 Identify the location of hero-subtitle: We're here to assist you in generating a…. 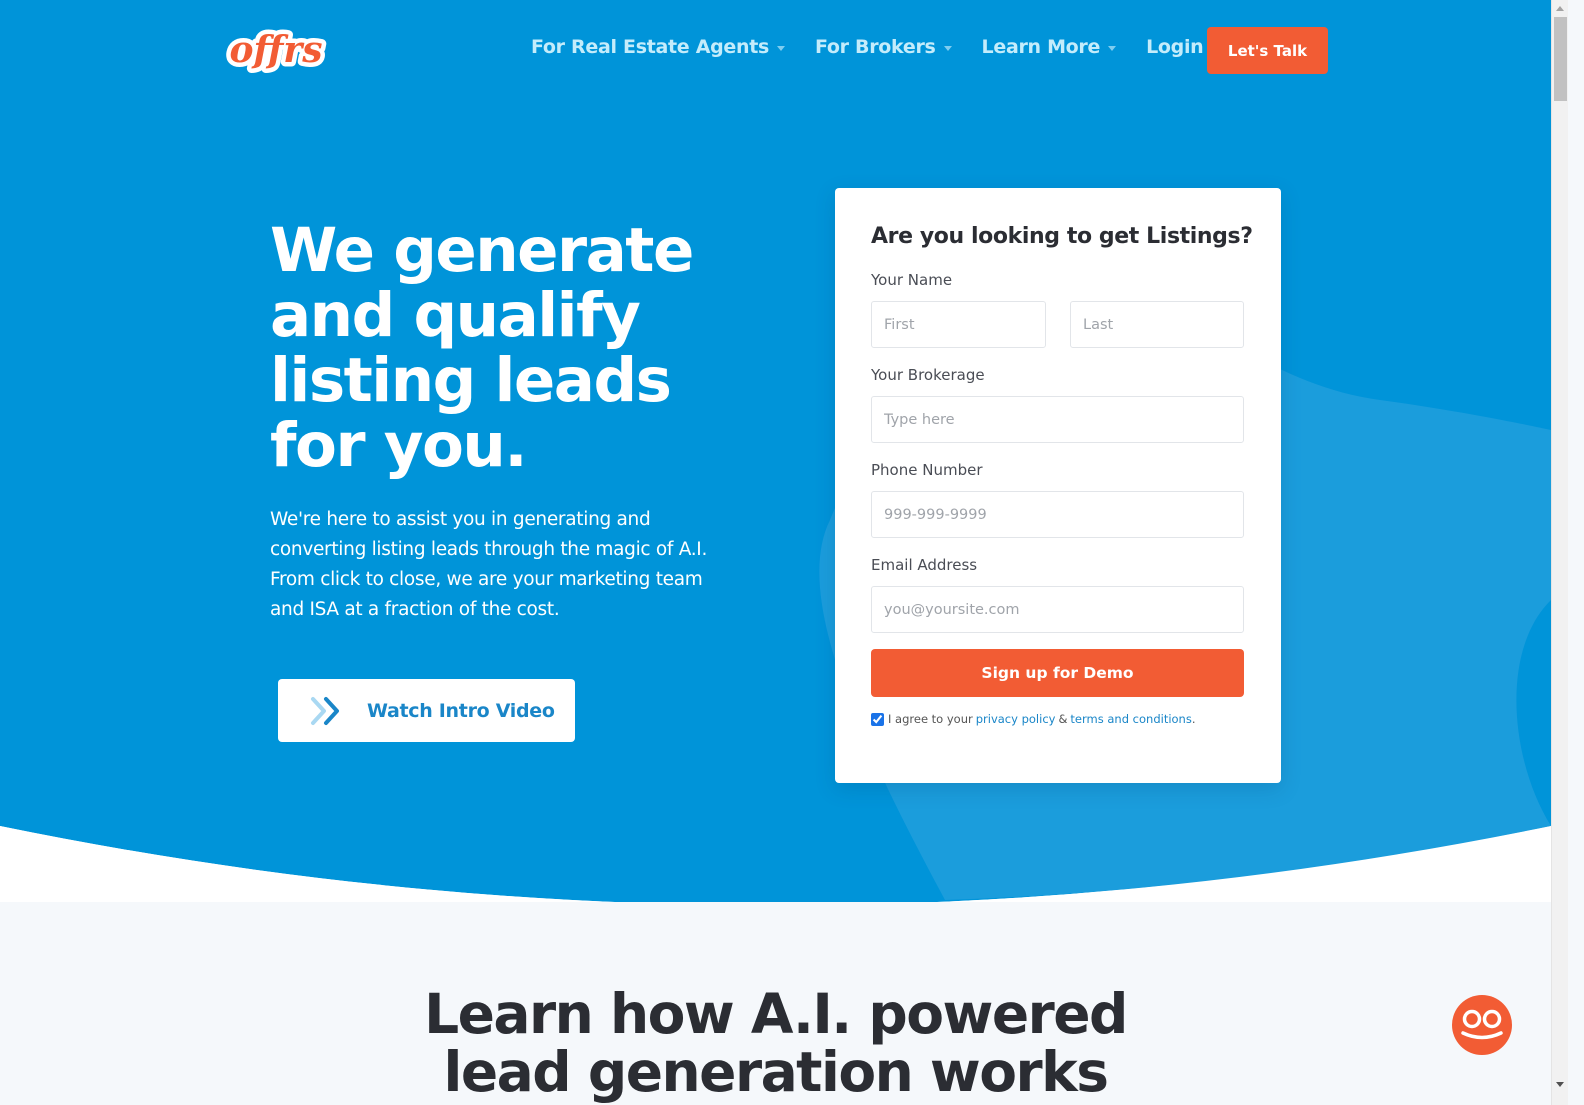
(489, 564).